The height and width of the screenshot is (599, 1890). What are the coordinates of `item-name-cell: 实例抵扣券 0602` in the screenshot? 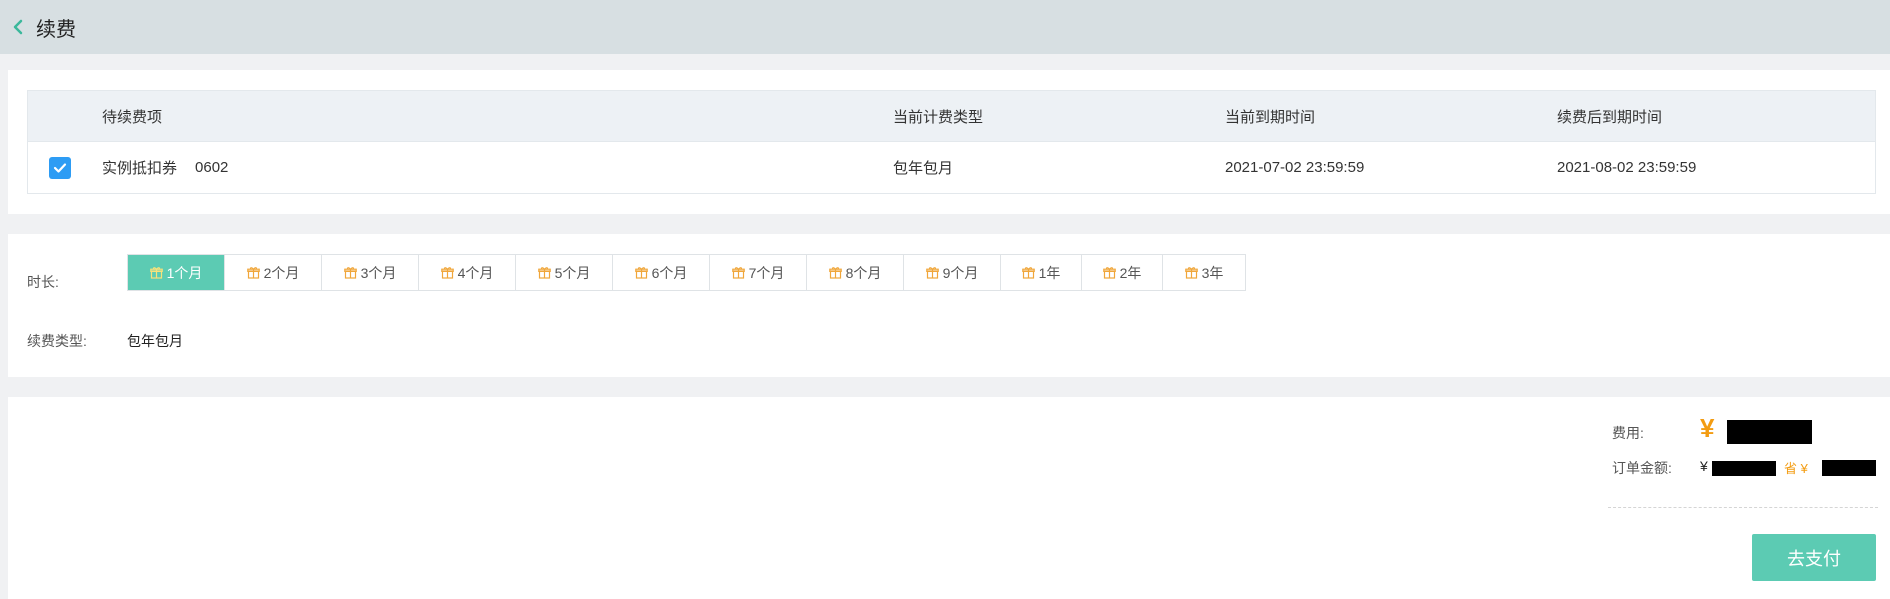 It's located at (165, 167).